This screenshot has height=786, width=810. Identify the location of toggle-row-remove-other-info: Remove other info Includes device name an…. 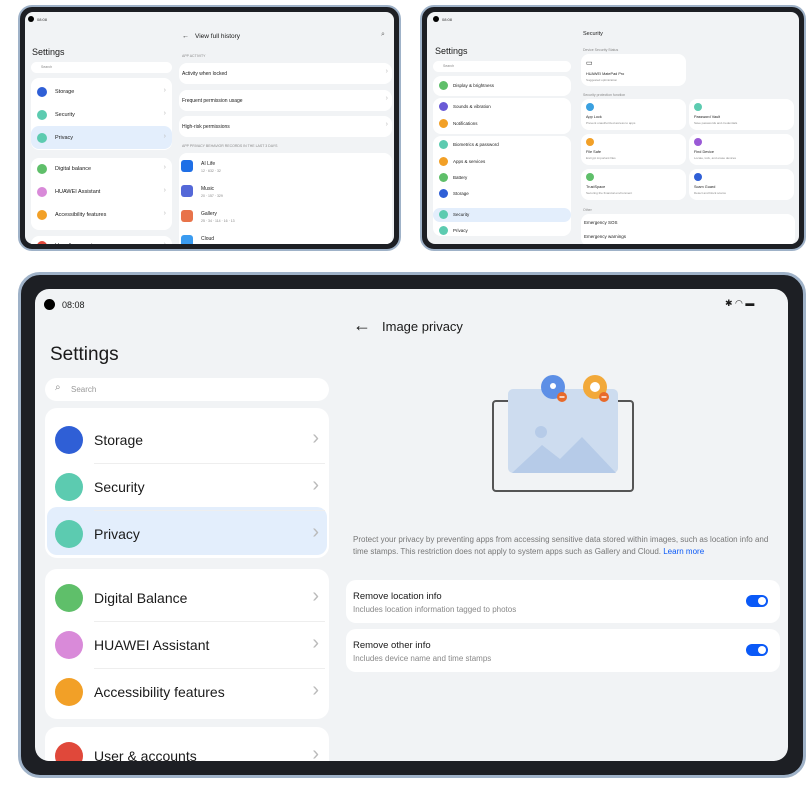
(563, 650).